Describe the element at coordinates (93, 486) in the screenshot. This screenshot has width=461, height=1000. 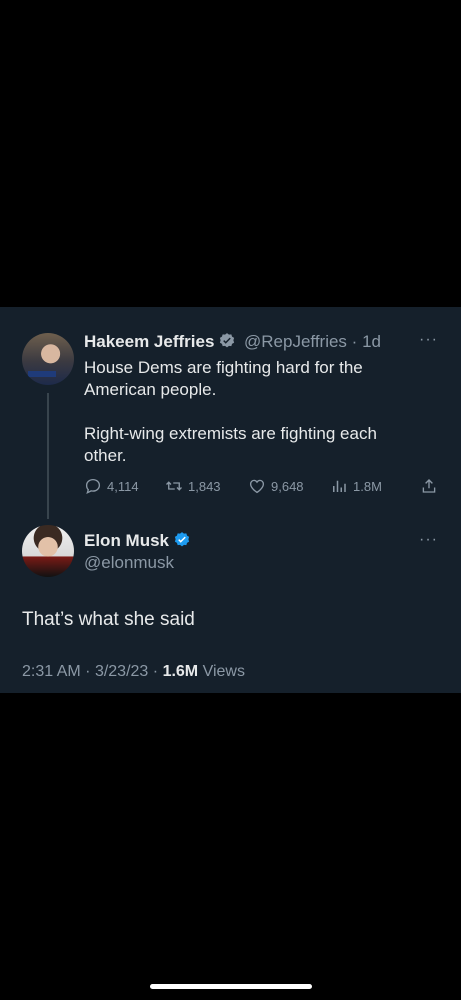
I see `reply-icon` at that location.